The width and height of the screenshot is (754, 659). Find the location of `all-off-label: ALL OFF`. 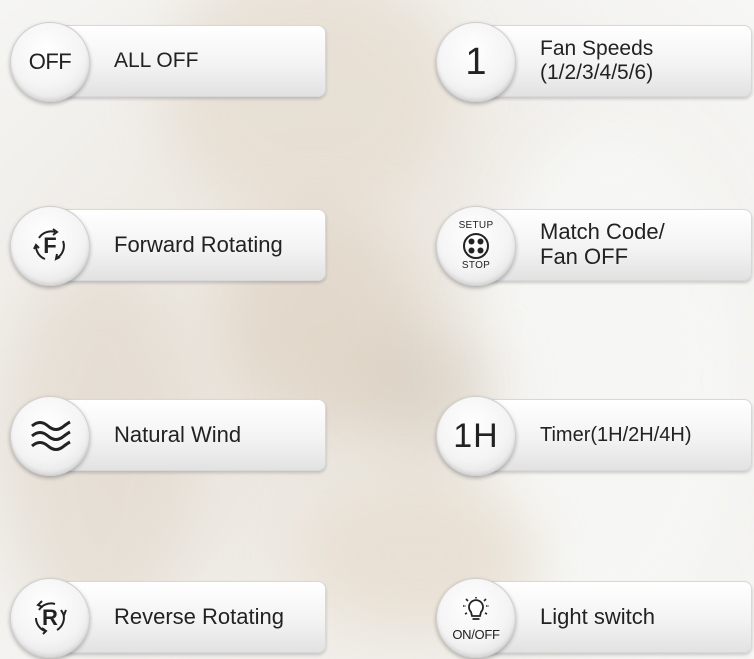

all-off-label: ALL OFF is located at coordinates (156, 61).